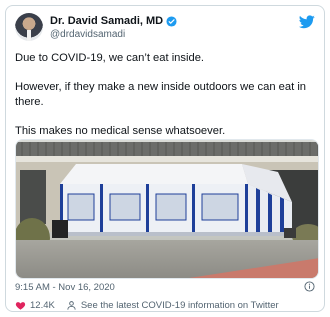 The width and height of the screenshot is (330, 317). What do you see at coordinates (309, 286) in the screenshot?
I see `info-icon` at bounding box center [309, 286].